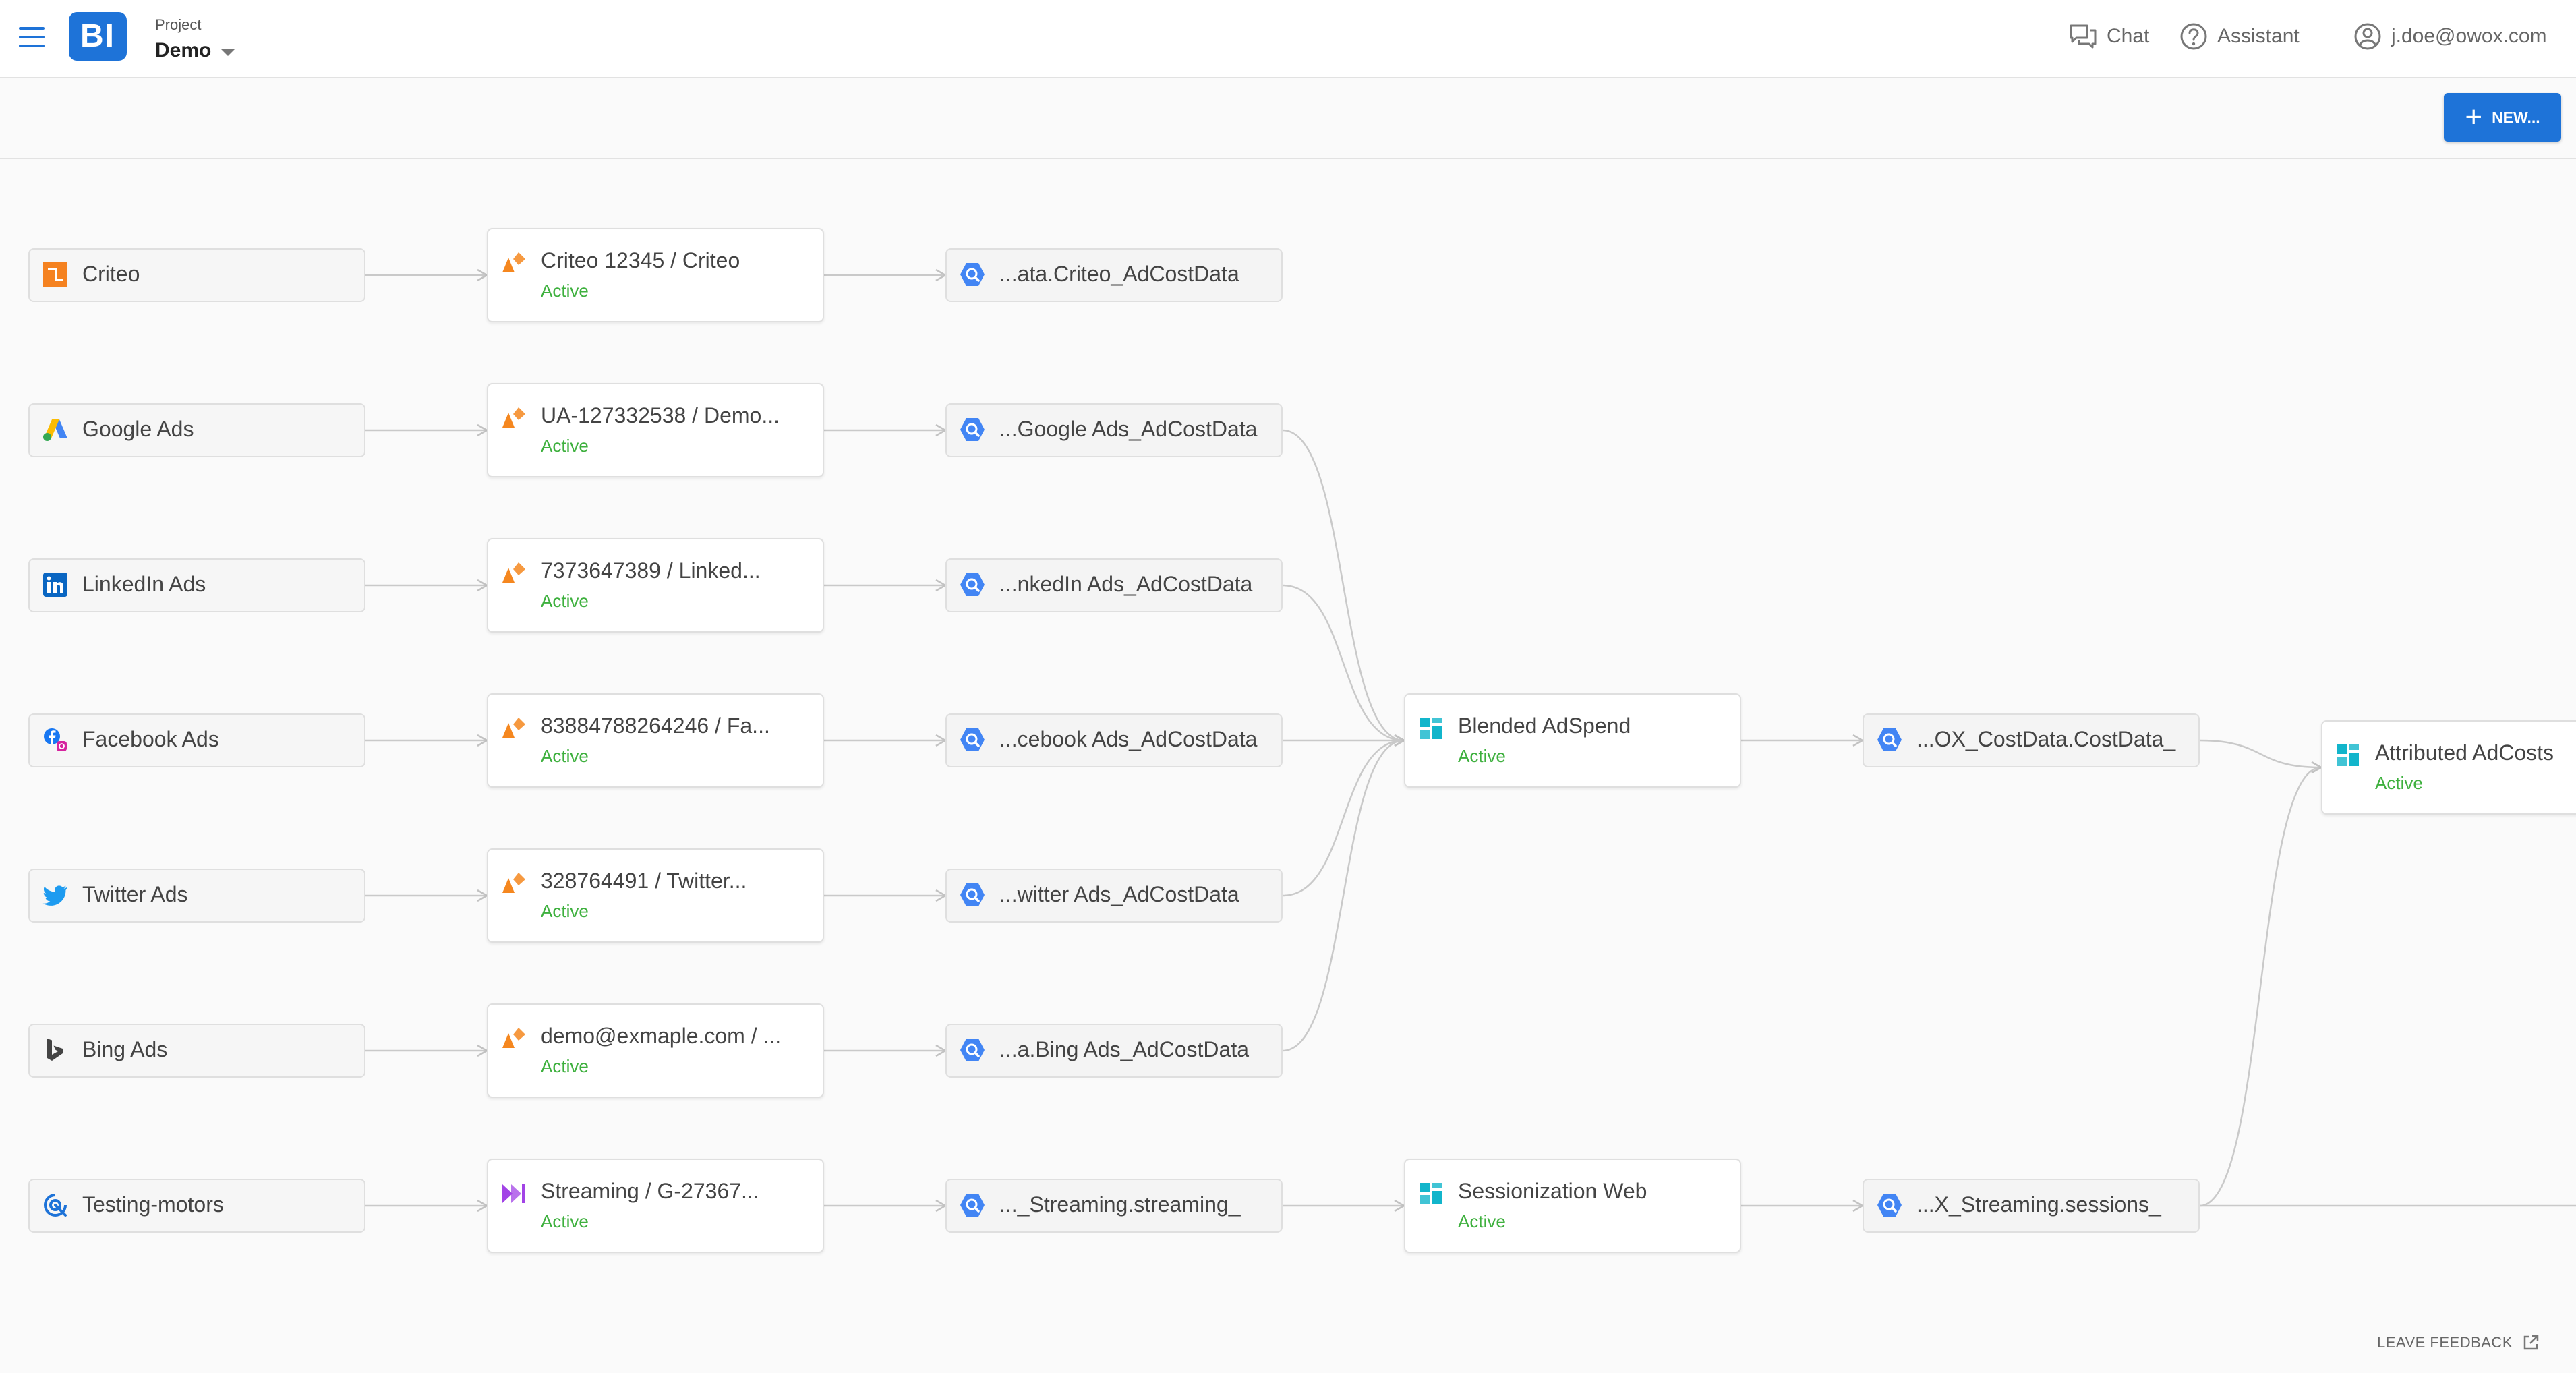 The height and width of the screenshot is (1373, 2576). I want to click on node-title: ...Google Ads_AdCostData, so click(1128, 429).